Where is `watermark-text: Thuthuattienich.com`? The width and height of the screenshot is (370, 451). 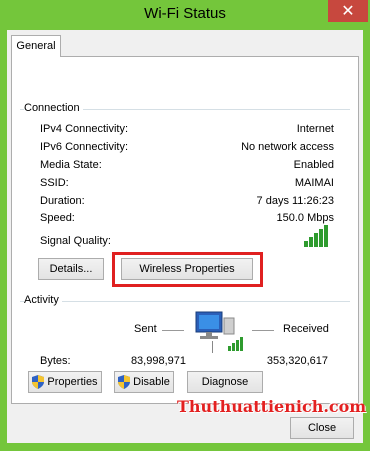
watermark-text: Thuthuattienich.com is located at coordinates (272, 406).